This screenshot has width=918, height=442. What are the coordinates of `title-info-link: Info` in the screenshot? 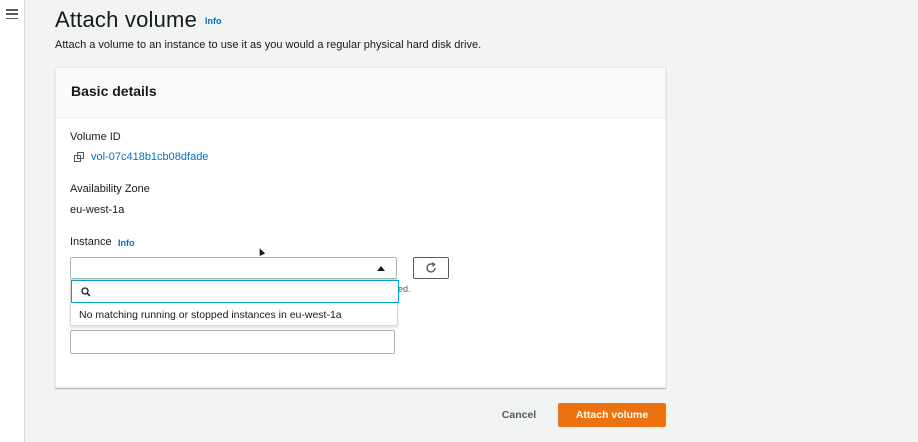 It's located at (213, 21).